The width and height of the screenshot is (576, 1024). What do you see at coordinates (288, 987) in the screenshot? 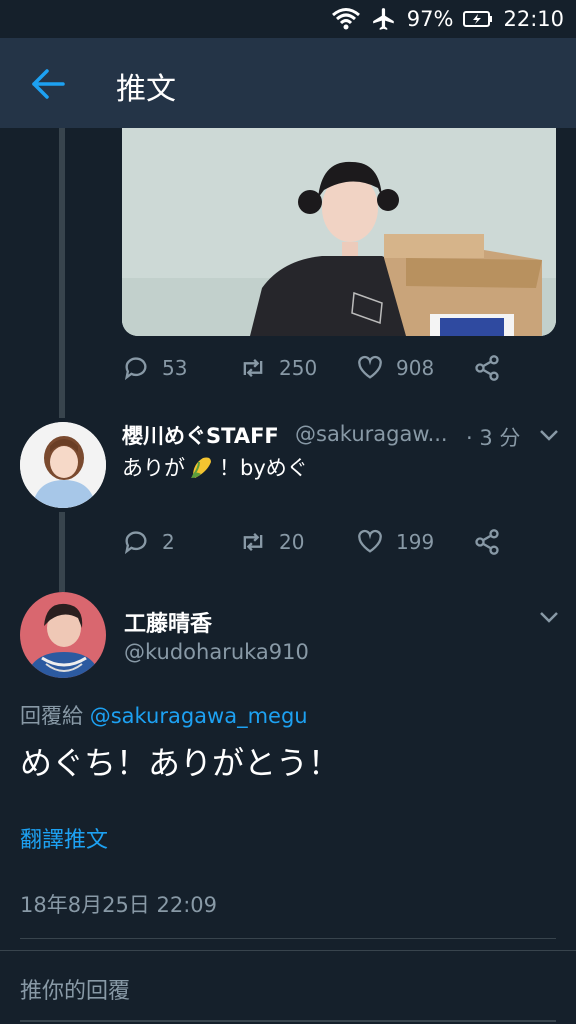
I see `compose-bar: 推你的回覆` at bounding box center [288, 987].